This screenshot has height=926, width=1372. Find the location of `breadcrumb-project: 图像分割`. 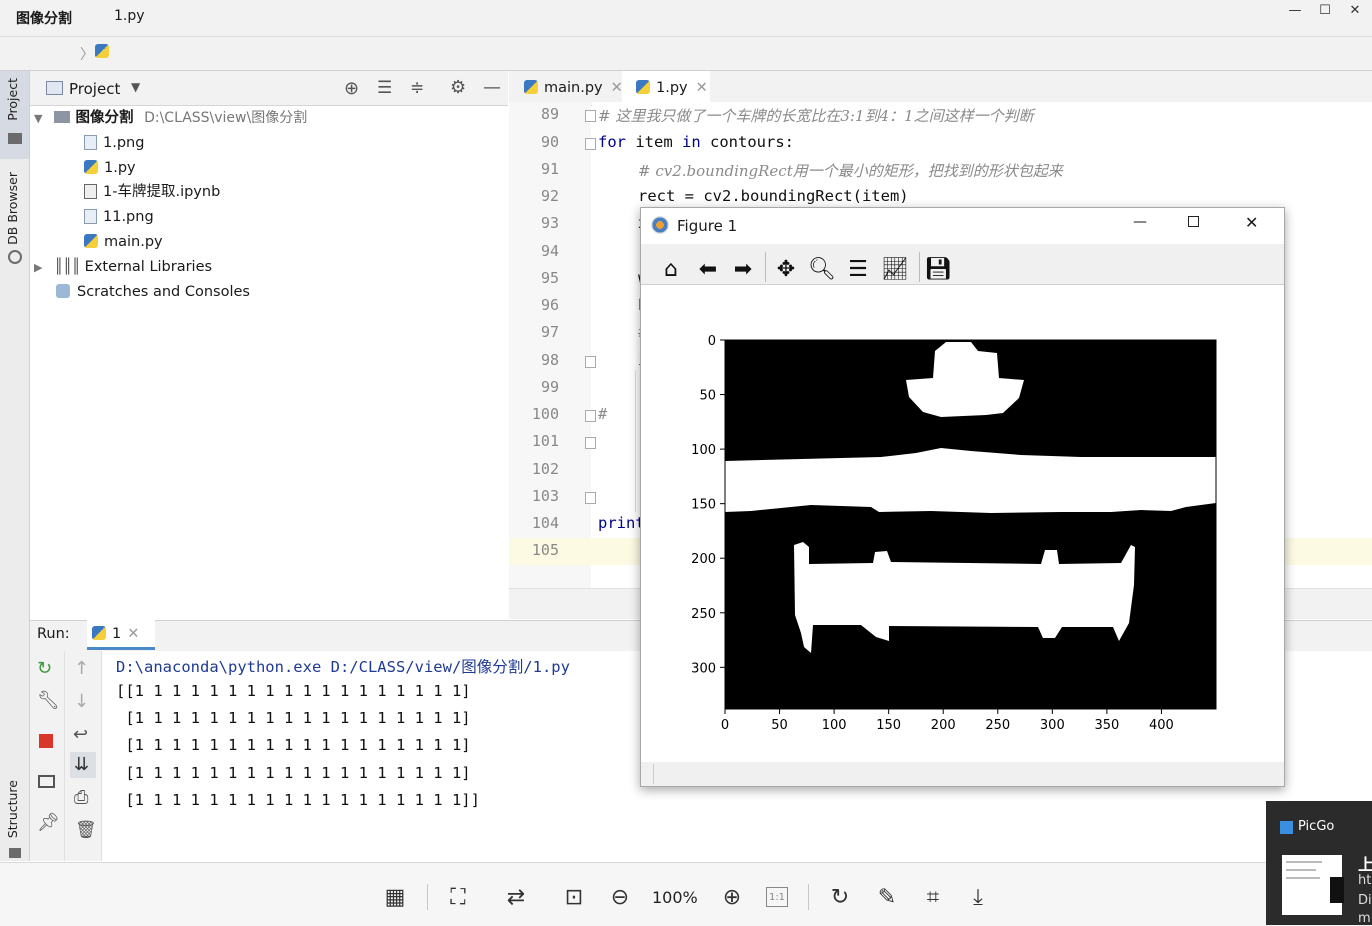

breadcrumb-project: 图像分割 is located at coordinates (44, 18).